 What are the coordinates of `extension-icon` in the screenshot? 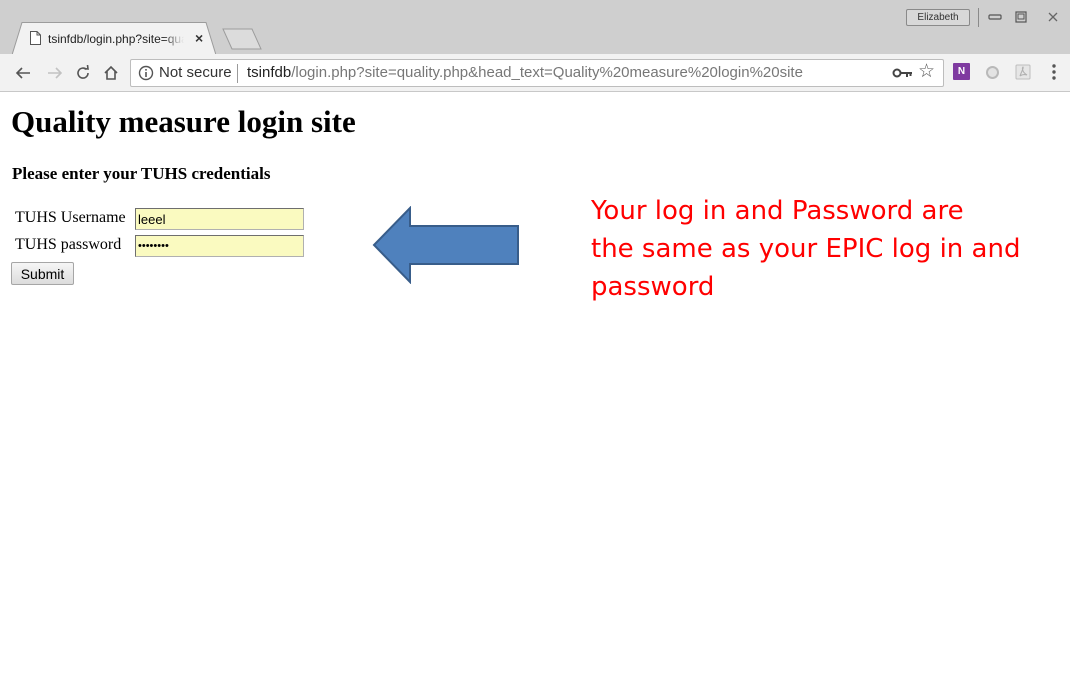 It's located at (992, 72).